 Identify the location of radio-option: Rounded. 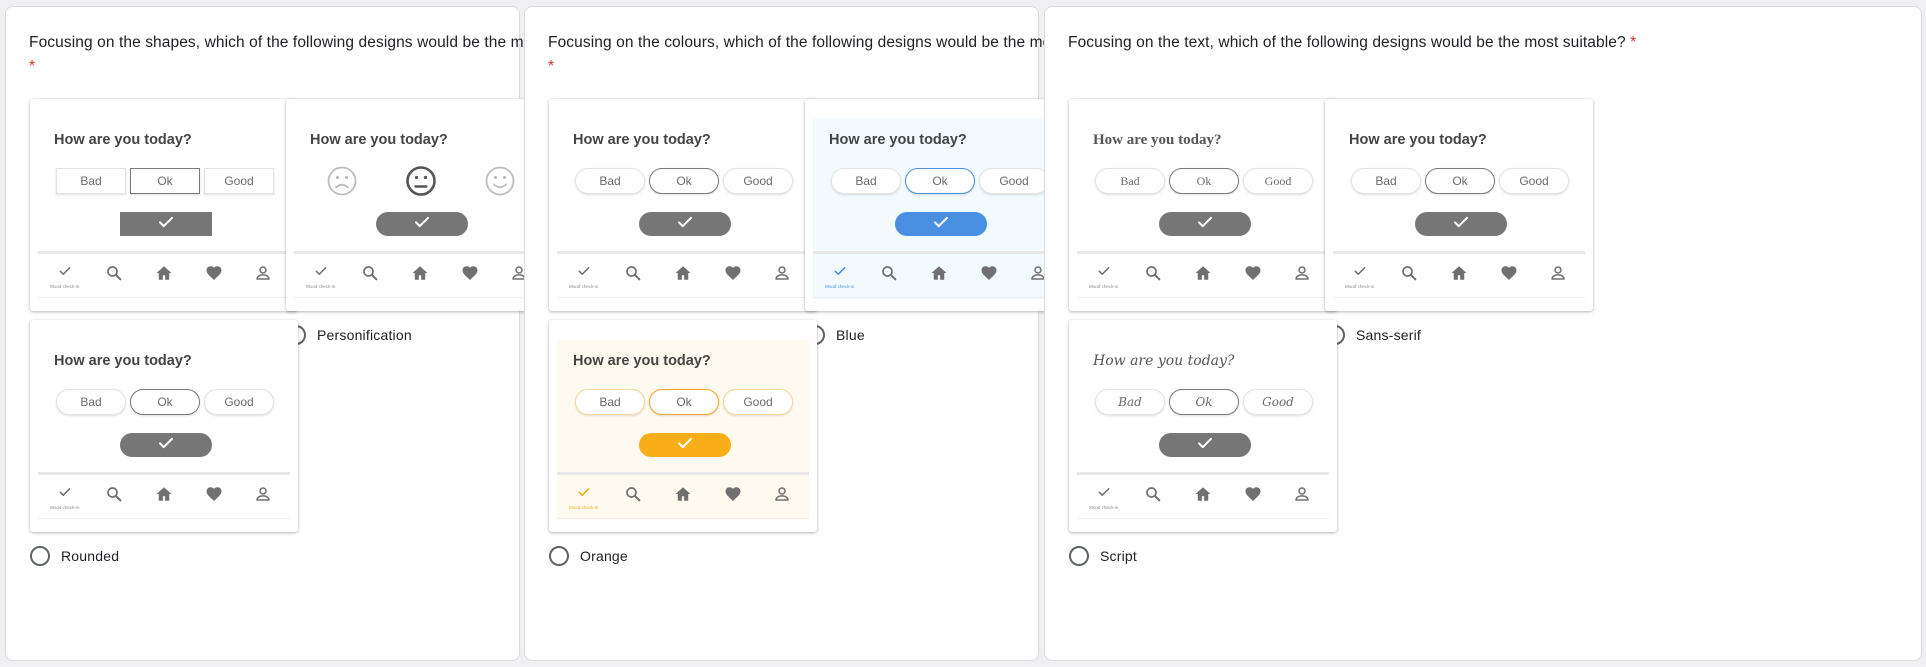
(74, 556).